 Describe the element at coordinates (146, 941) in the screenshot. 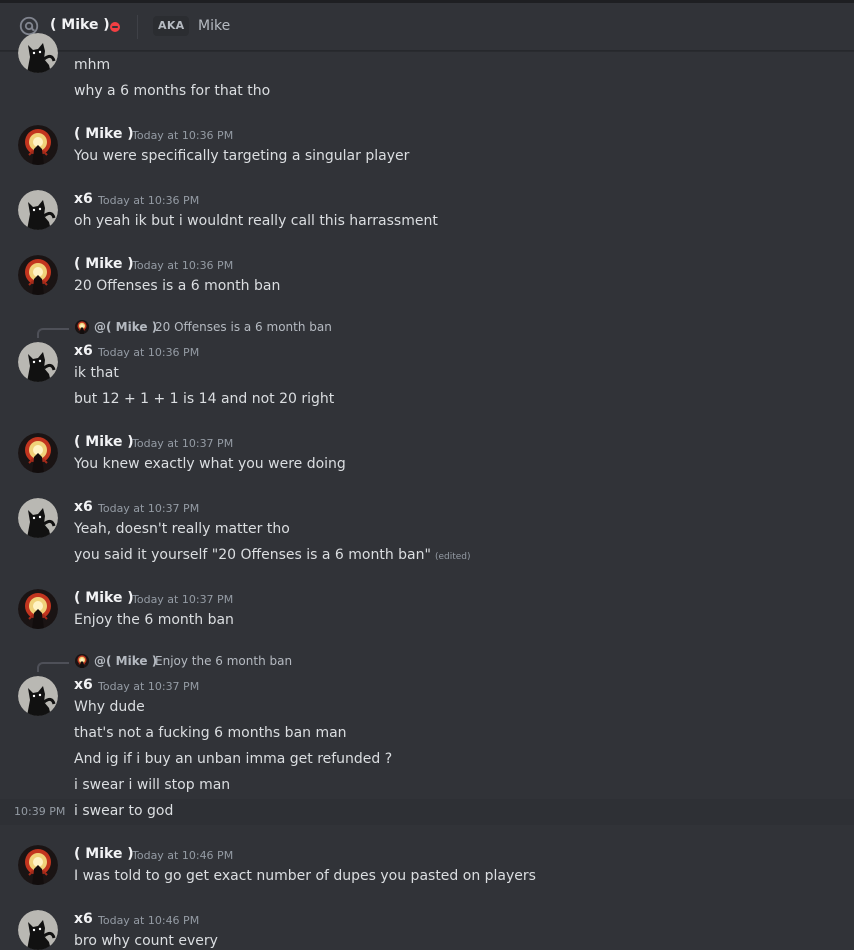

I see `message-line: bro why count every` at that location.